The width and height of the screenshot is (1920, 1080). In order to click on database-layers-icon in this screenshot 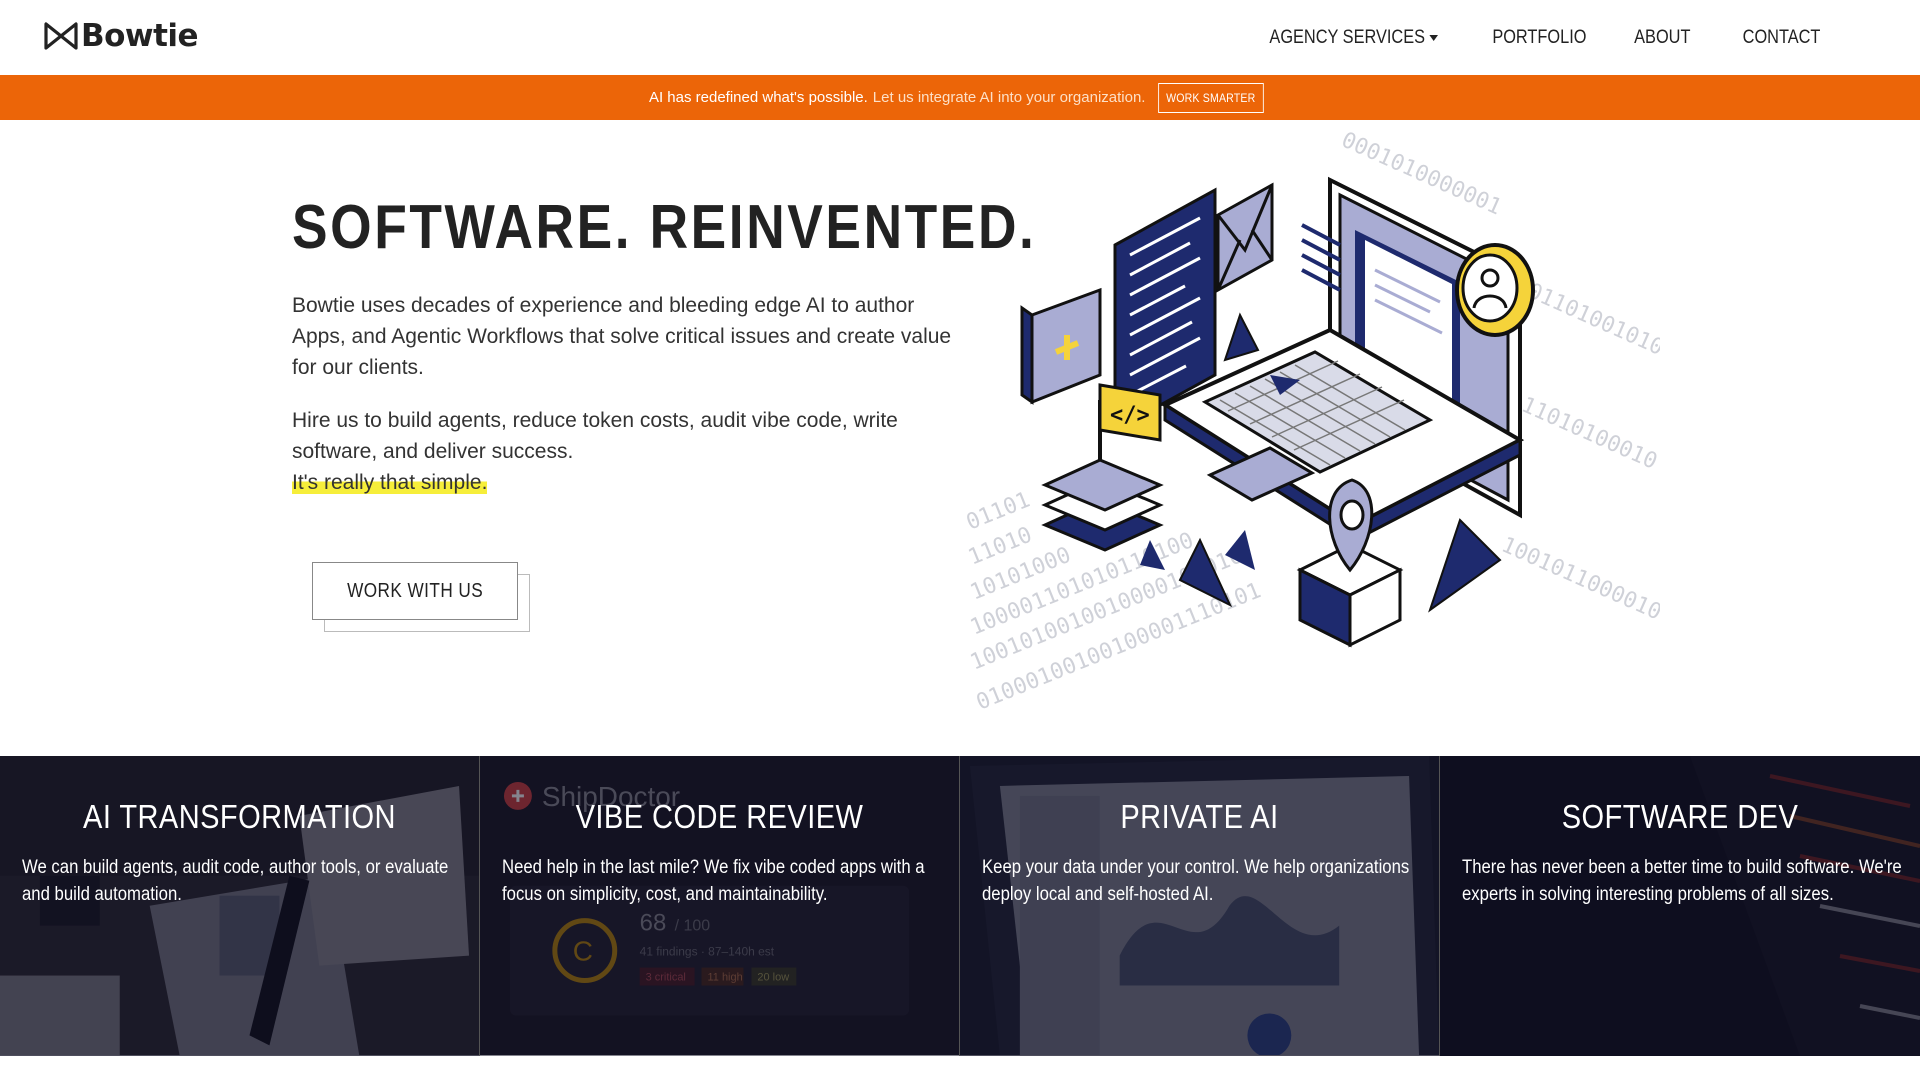, I will do `click(1102, 505)`.